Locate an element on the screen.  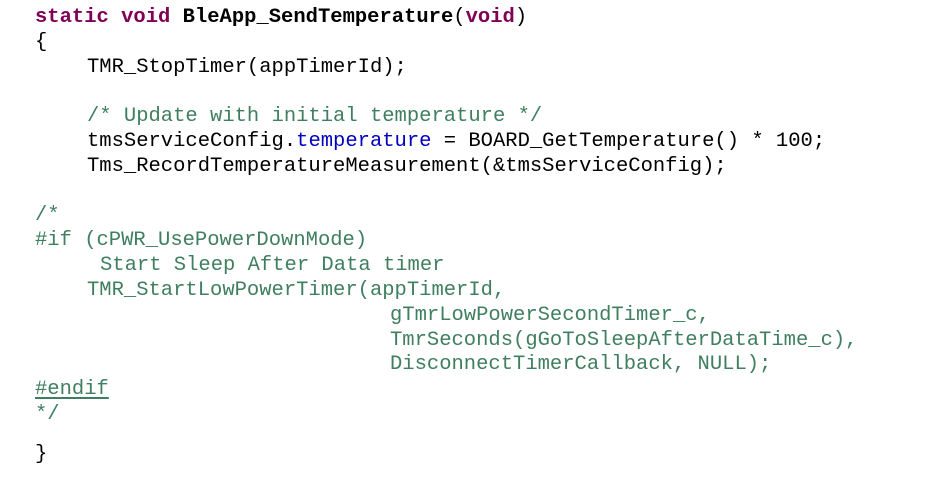
timer-arg-1-line: gTmrLowPowerSecondTimer_c, is located at coordinates (550, 315).